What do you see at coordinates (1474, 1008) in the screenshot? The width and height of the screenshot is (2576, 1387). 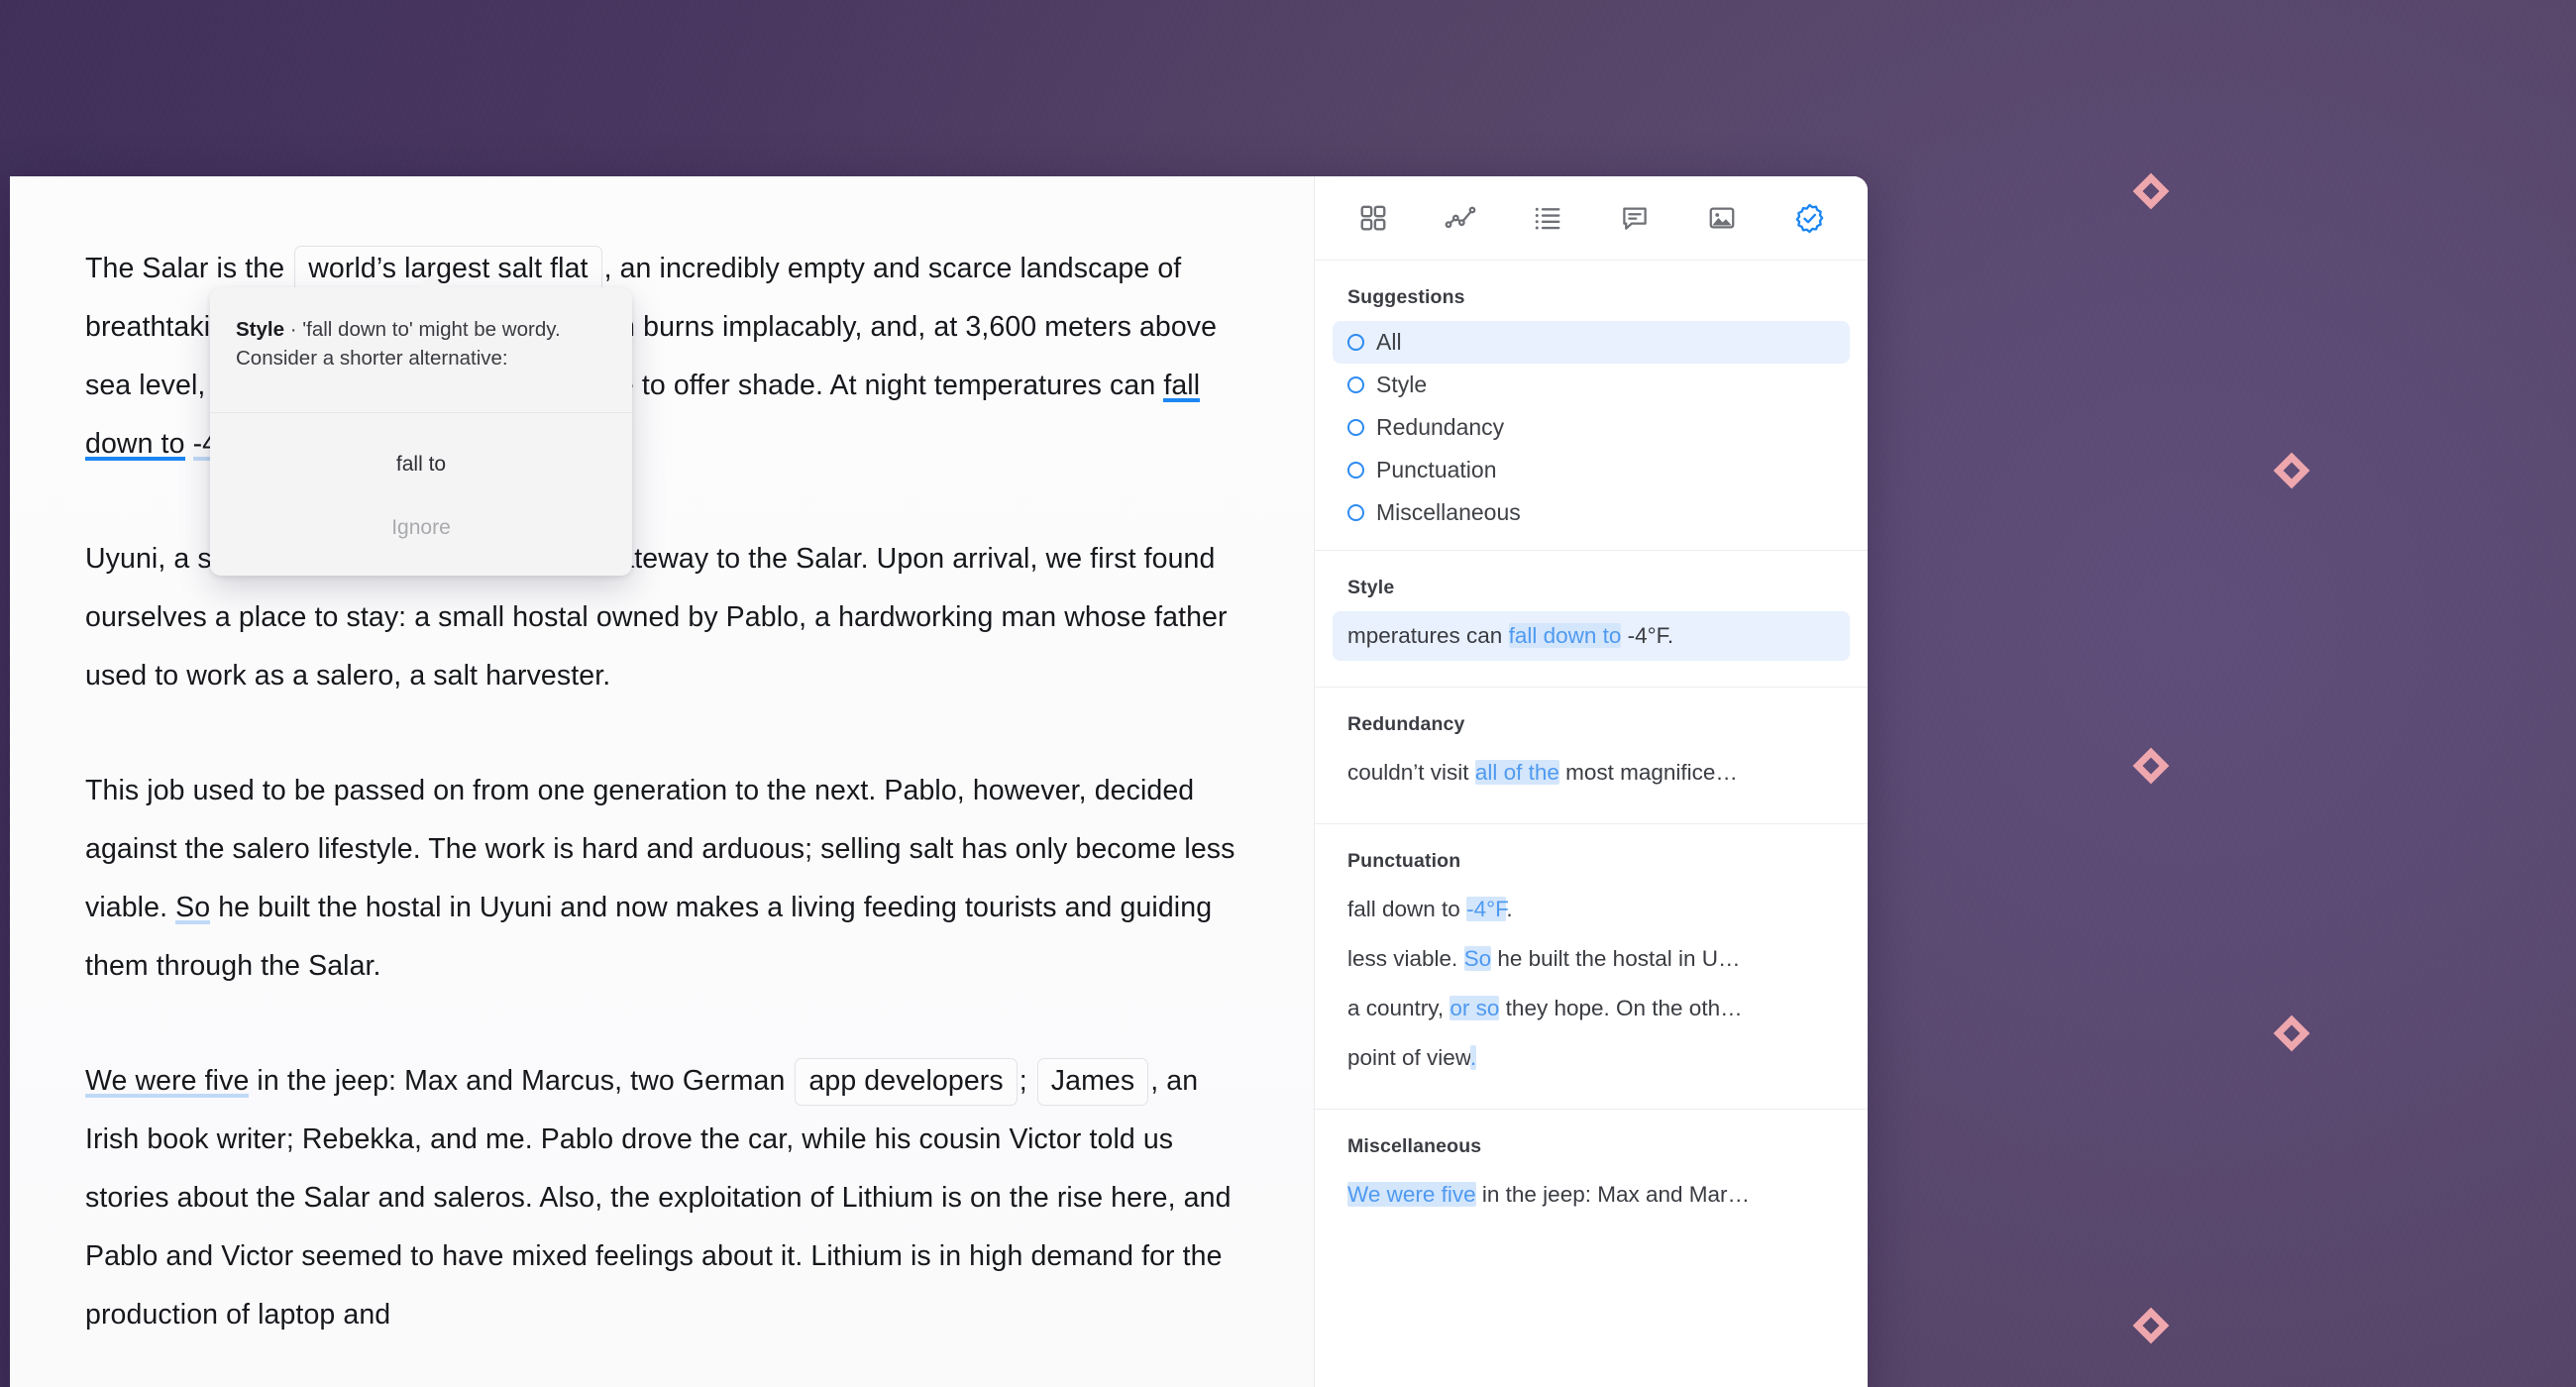 I see `suggestion-highlight: or so` at bounding box center [1474, 1008].